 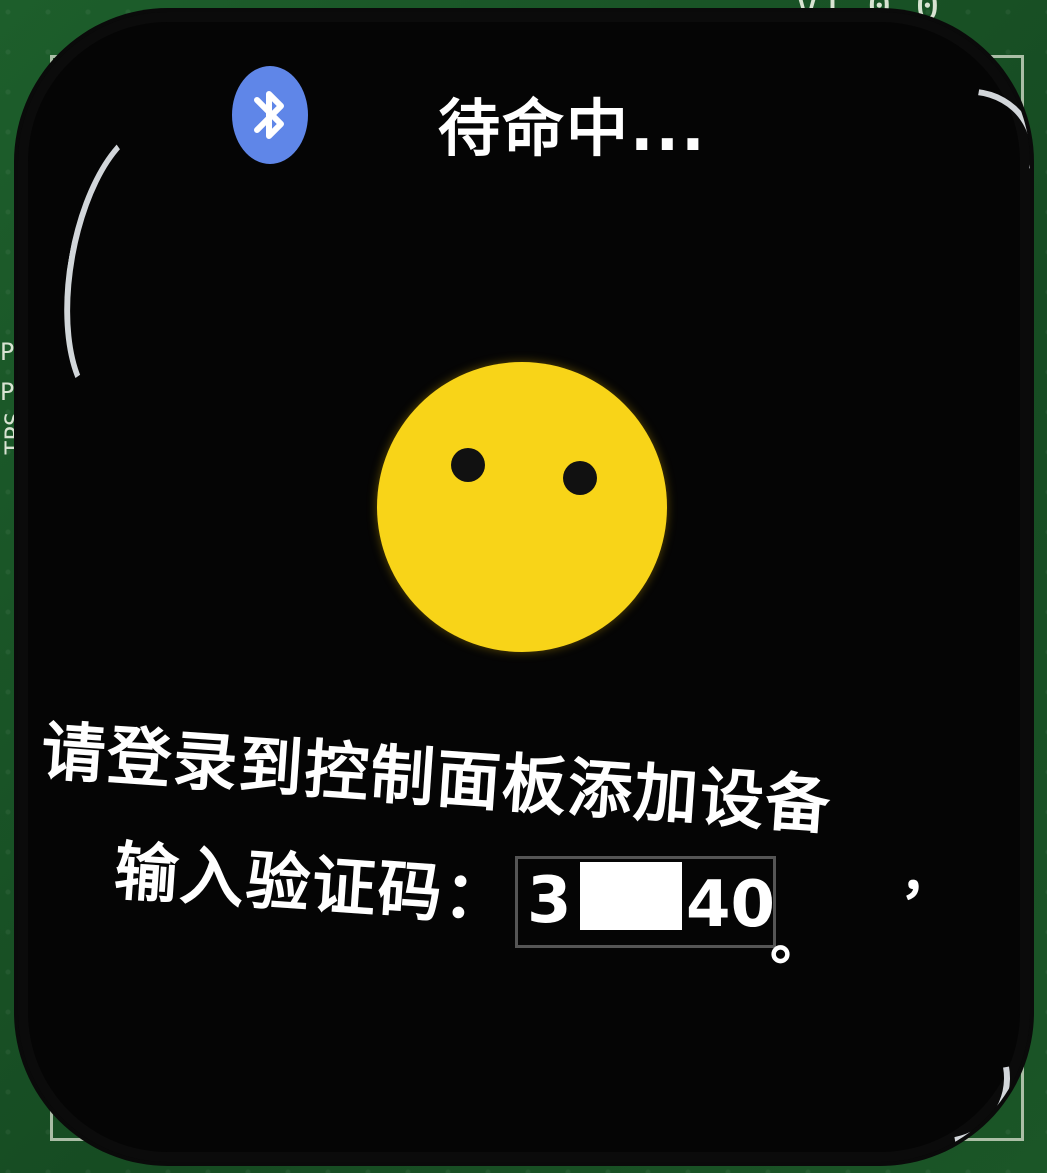 I want to click on bluetooth-icon, so click(x=270, y=115).